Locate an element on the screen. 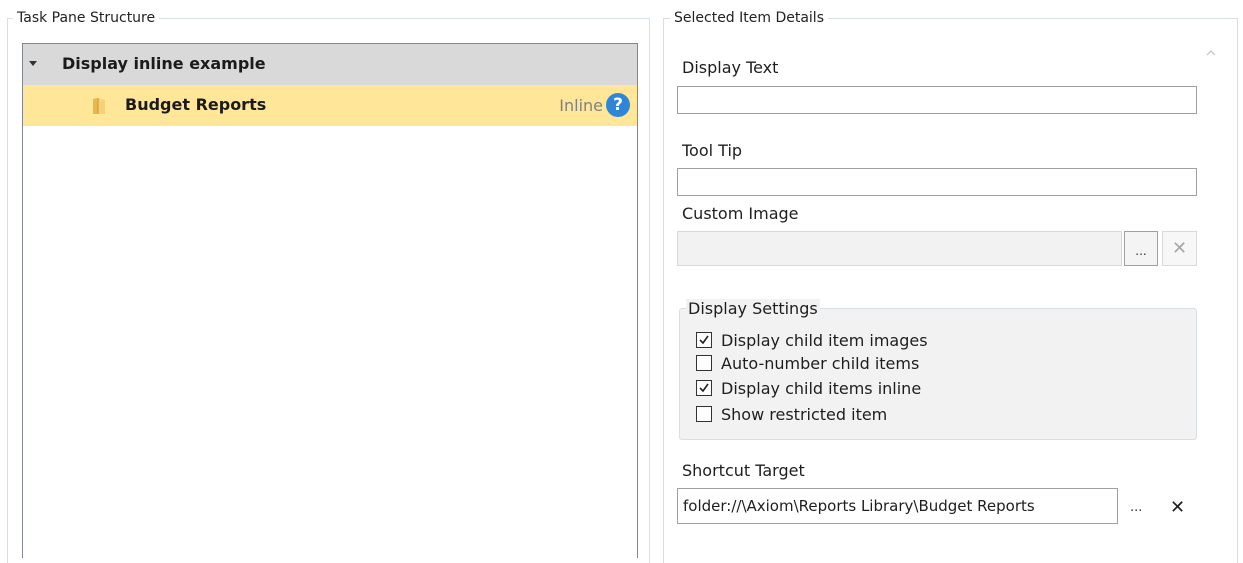 The image size is (1243, 563). scroll-up-chevron-icon is located at coordinates (1211, 53).